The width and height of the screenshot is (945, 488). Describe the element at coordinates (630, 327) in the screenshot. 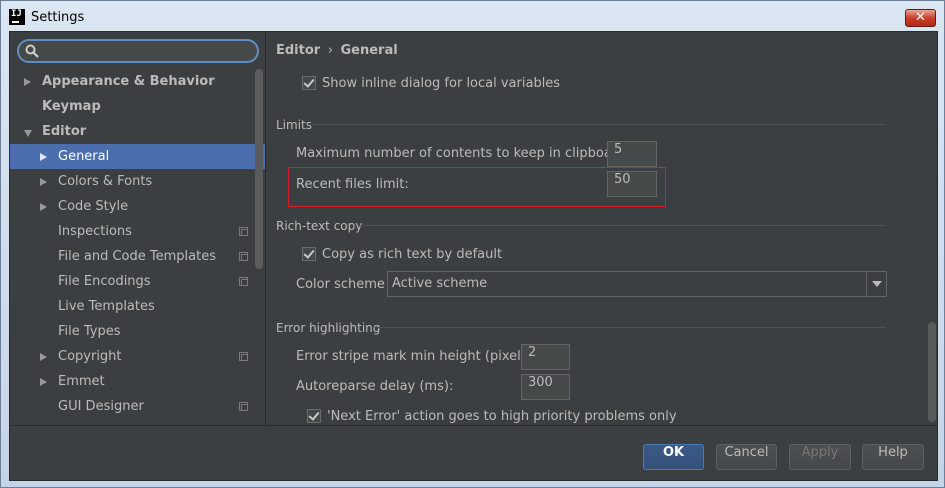

I see `error-highlighting-separator` at that location.